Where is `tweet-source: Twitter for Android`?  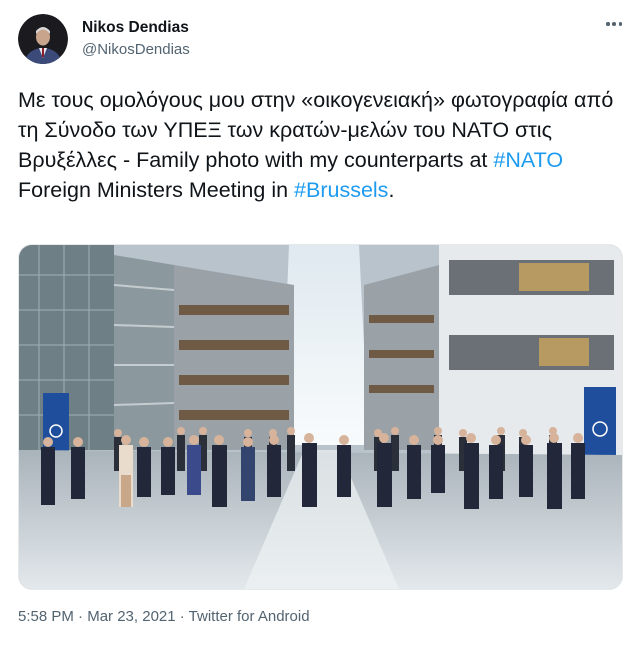 tweet-source: Twitter for Android is located at coordinates (249, 616).